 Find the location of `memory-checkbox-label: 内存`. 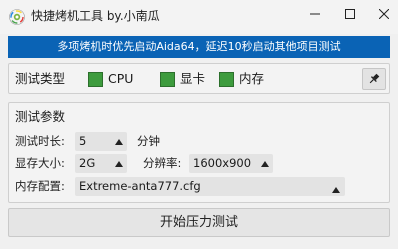

memory-checkbox-label: 内存 is located at coordinates (252, 78).